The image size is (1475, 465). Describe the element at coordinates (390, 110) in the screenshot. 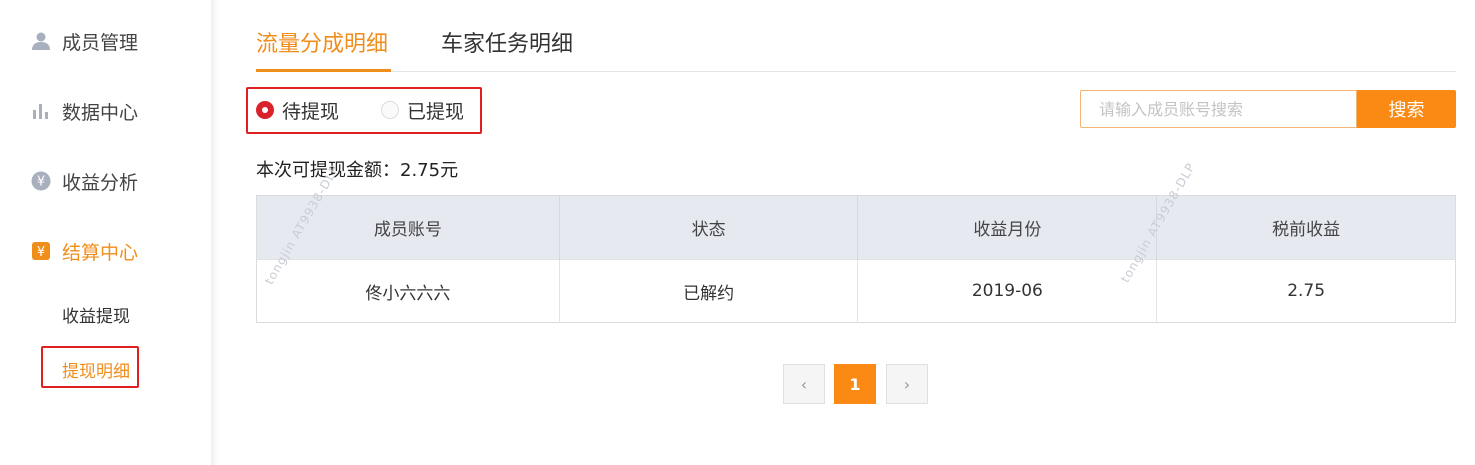

I see `radio-unchecked-icon` at that location.